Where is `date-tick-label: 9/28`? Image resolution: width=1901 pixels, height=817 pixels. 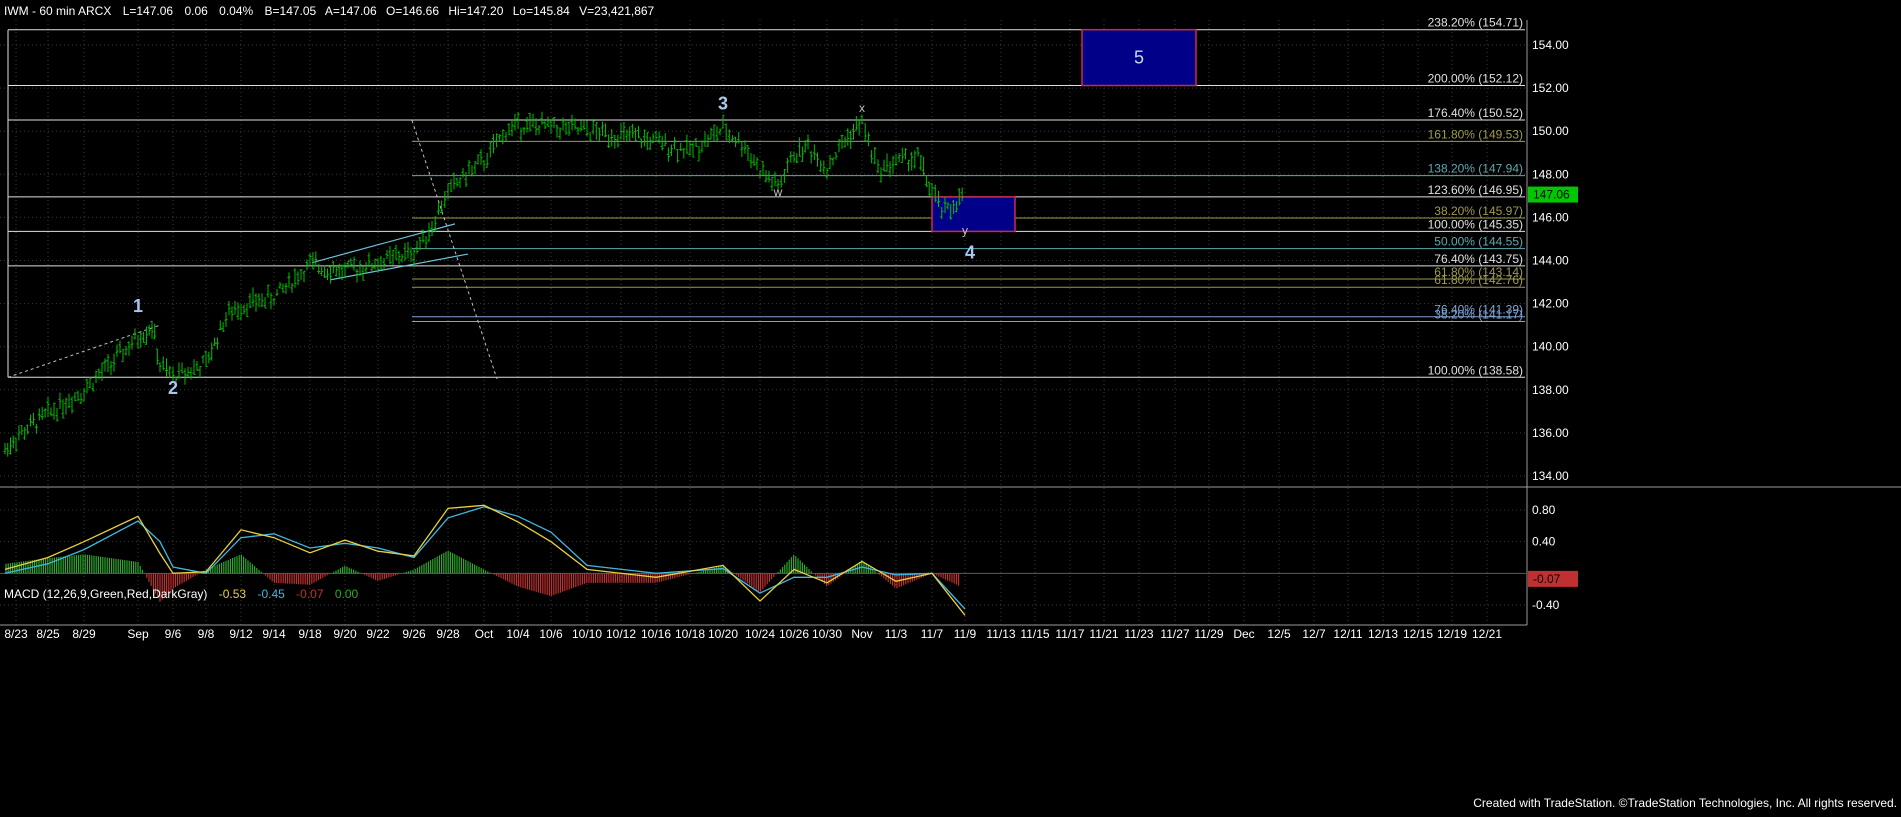
date-tick-label: 9/28 is located at coordinates (448, 634).